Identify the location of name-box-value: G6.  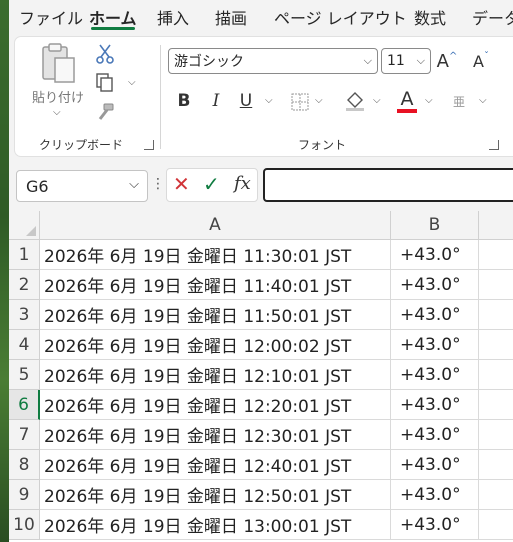
(37, 186).